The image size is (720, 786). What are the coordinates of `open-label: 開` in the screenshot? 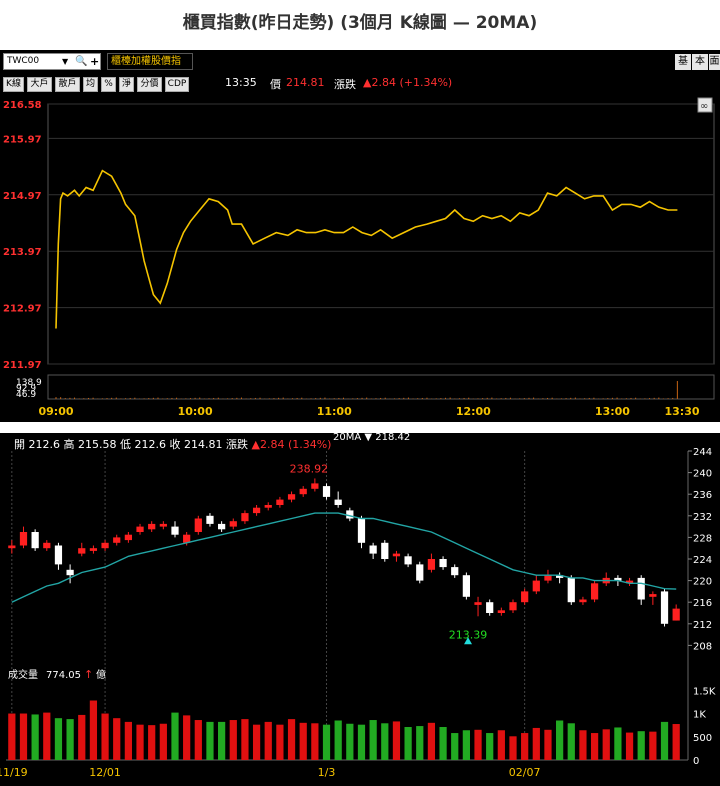 It's located at (19, 444).